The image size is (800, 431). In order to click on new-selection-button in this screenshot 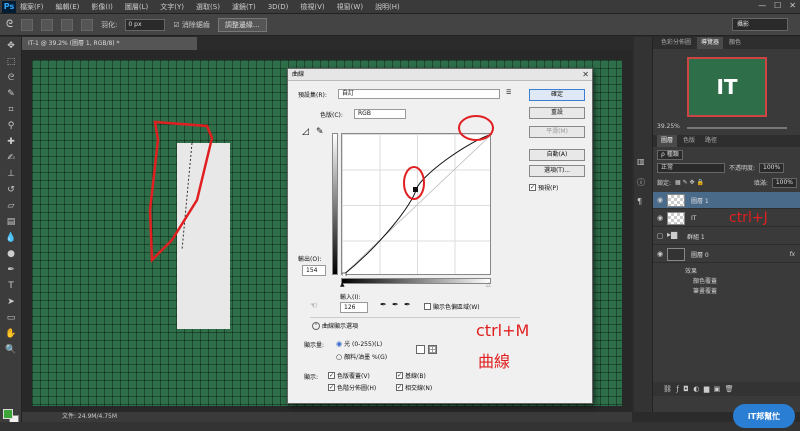, I will do `click(27, 24)`.